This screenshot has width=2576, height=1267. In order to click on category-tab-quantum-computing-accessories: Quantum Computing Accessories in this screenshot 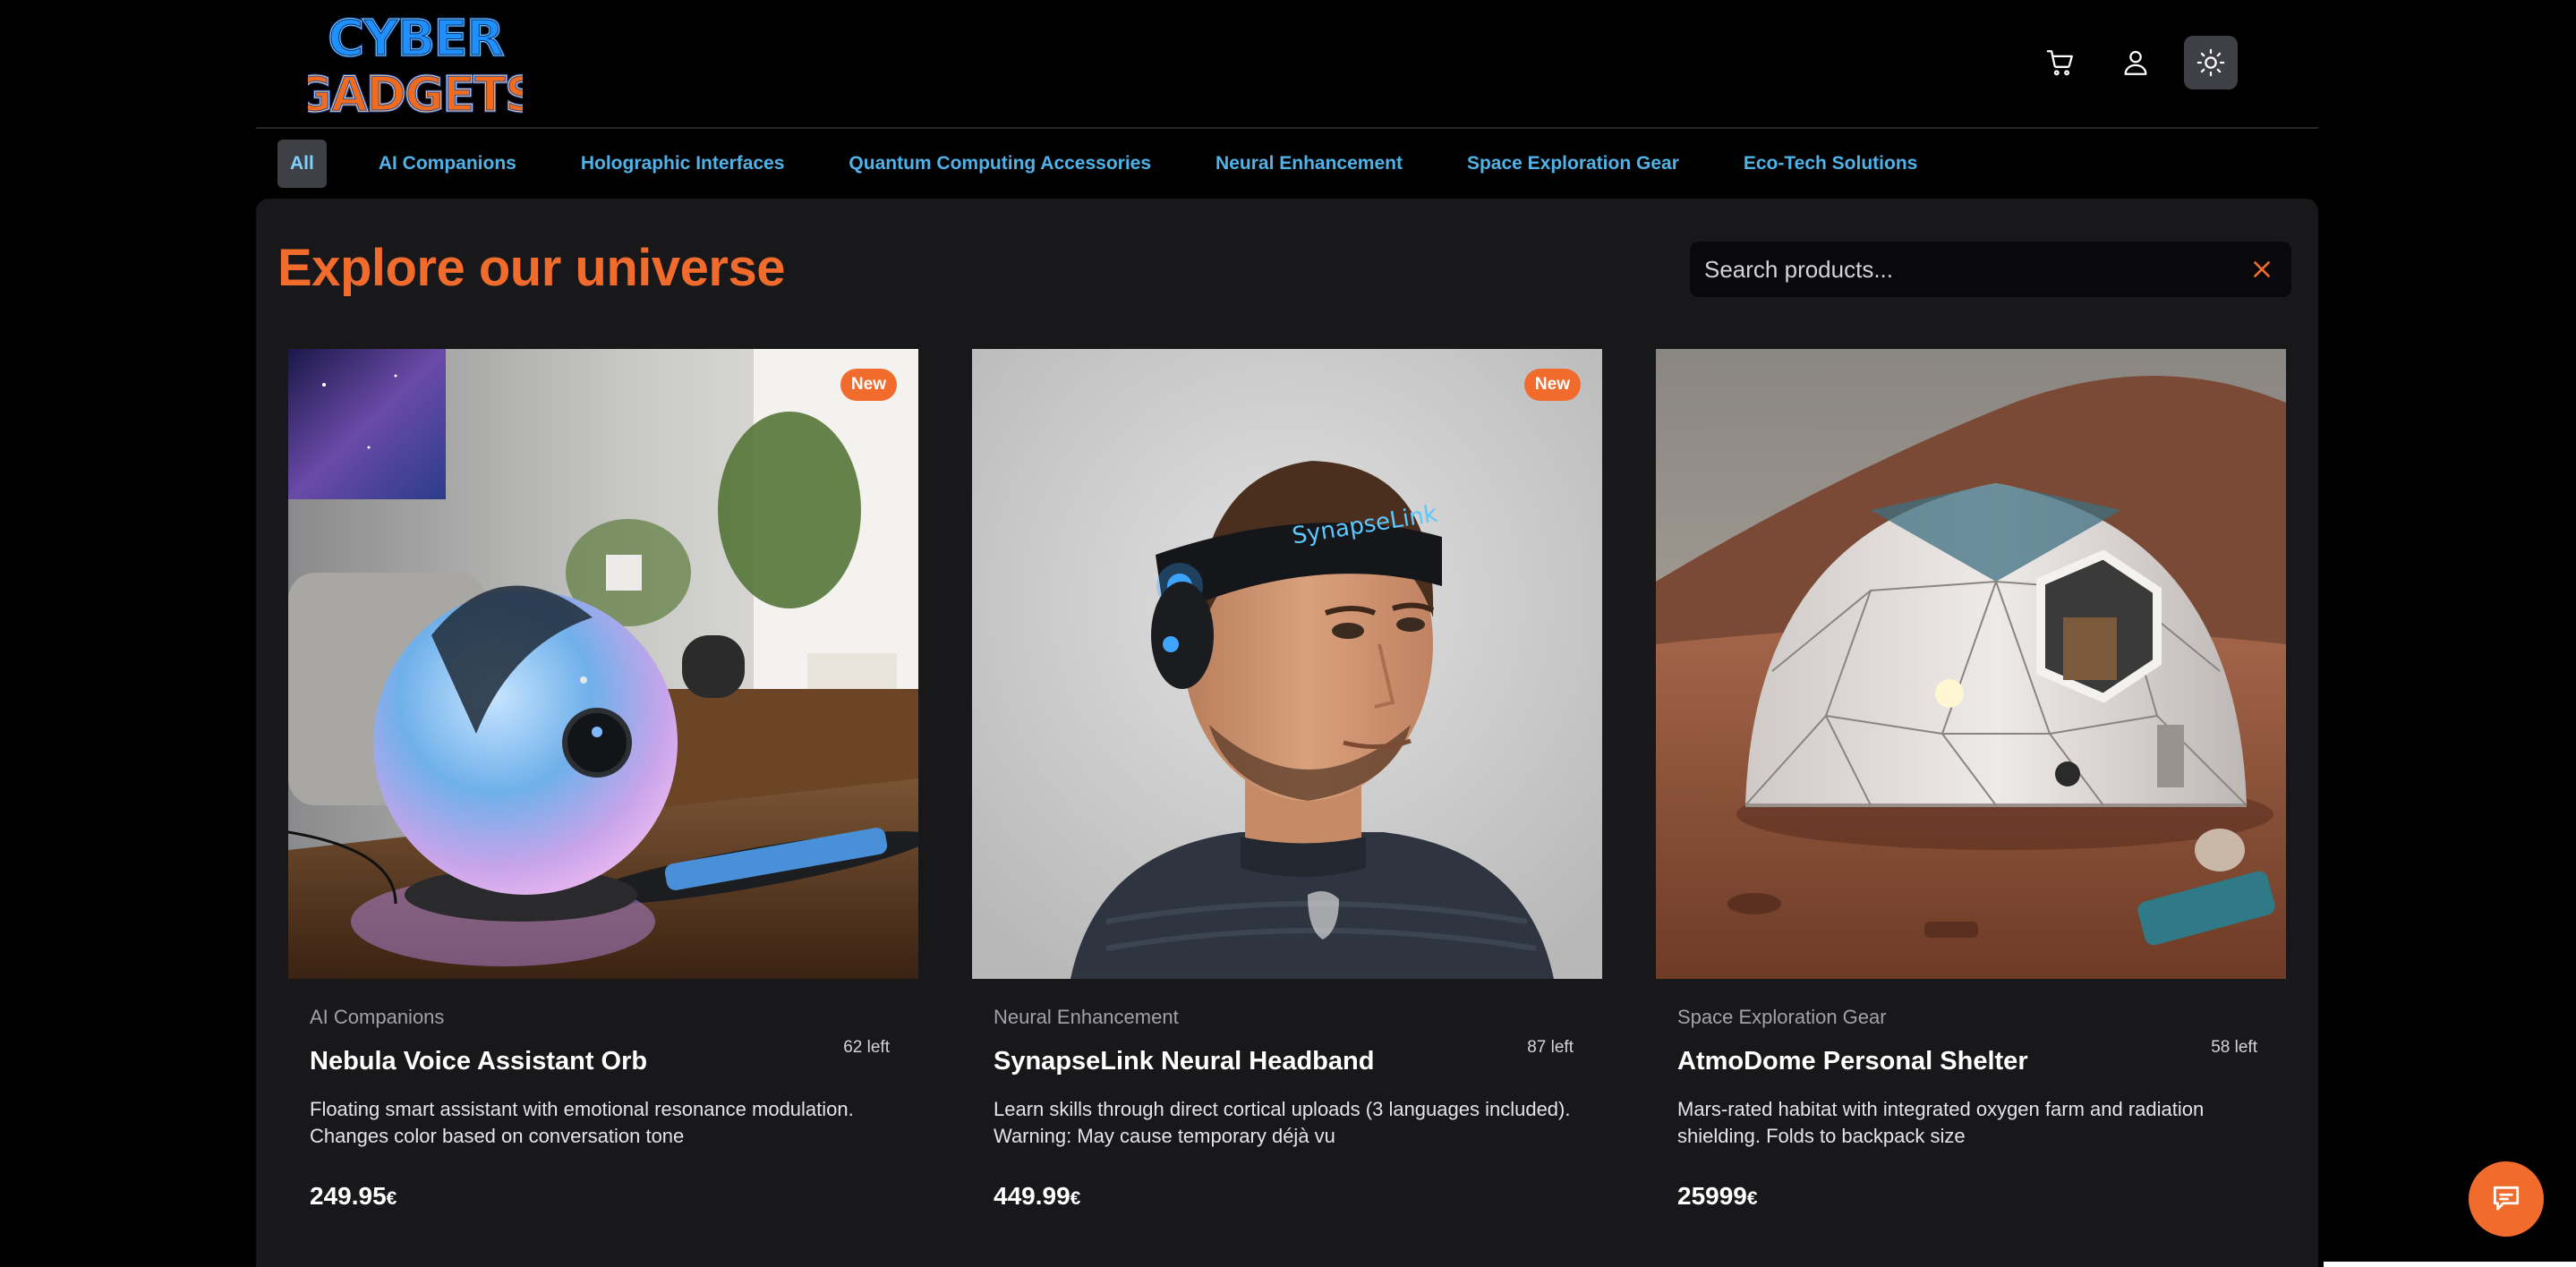, I will do `click(999, 164)`.